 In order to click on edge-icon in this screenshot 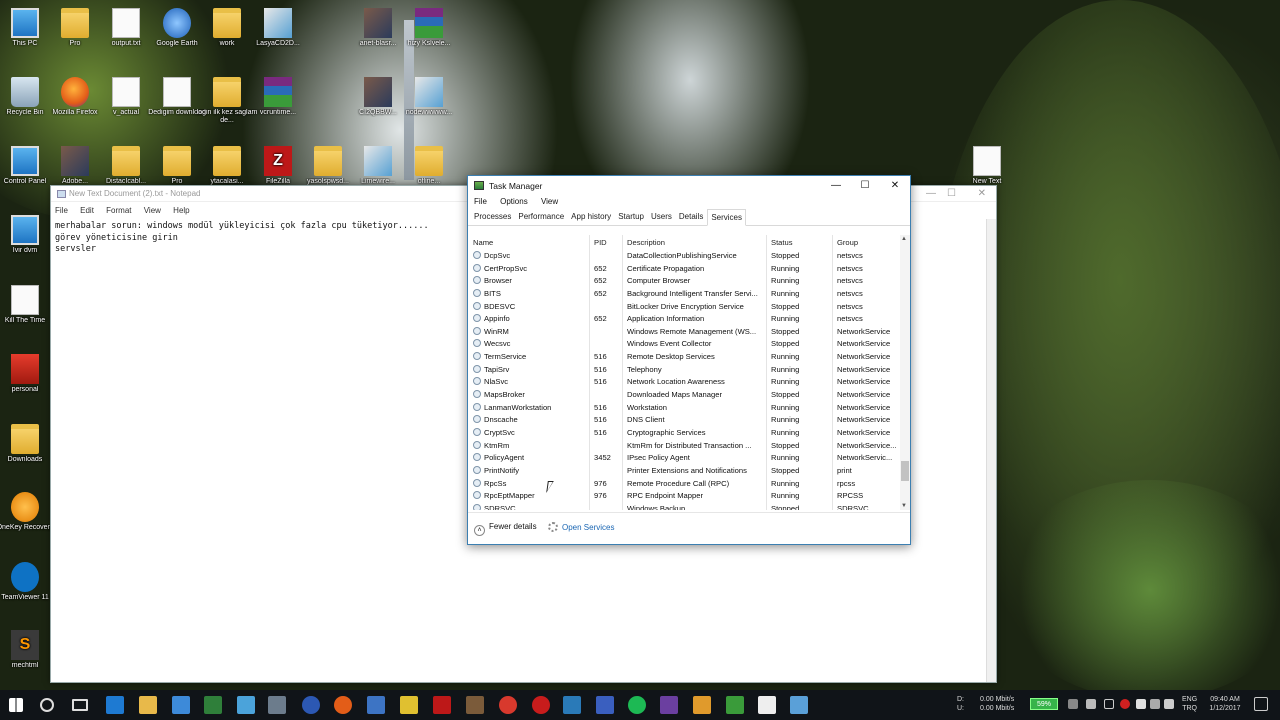, I will do `click(115, 705)`.